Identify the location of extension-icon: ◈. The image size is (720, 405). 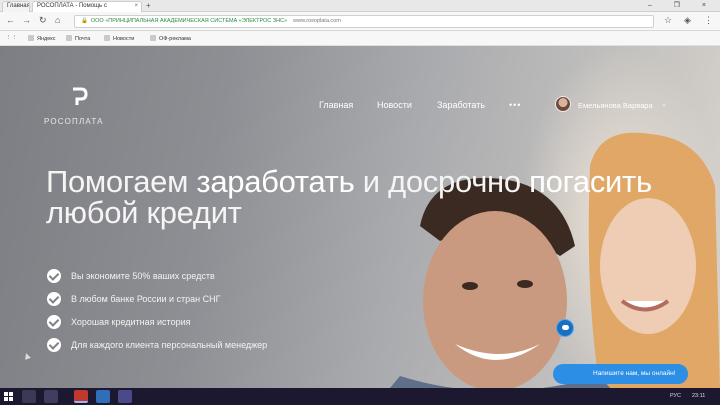
(687, 20).